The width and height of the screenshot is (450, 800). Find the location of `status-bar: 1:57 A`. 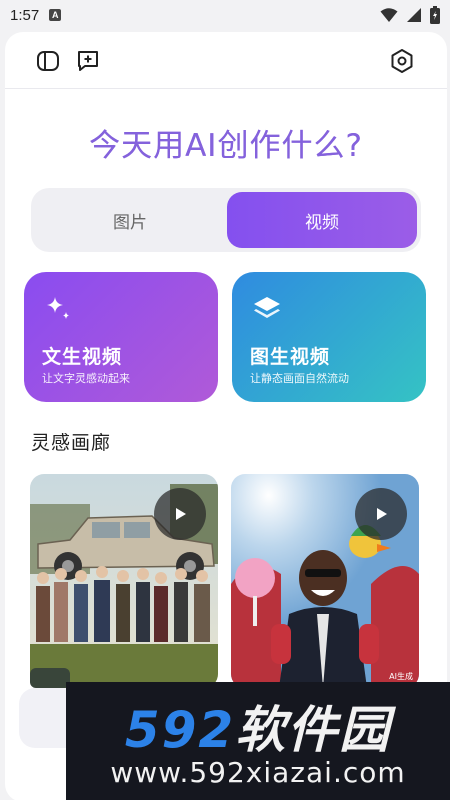

status-bar: 1:57 A is located at coordinates (225, 15).